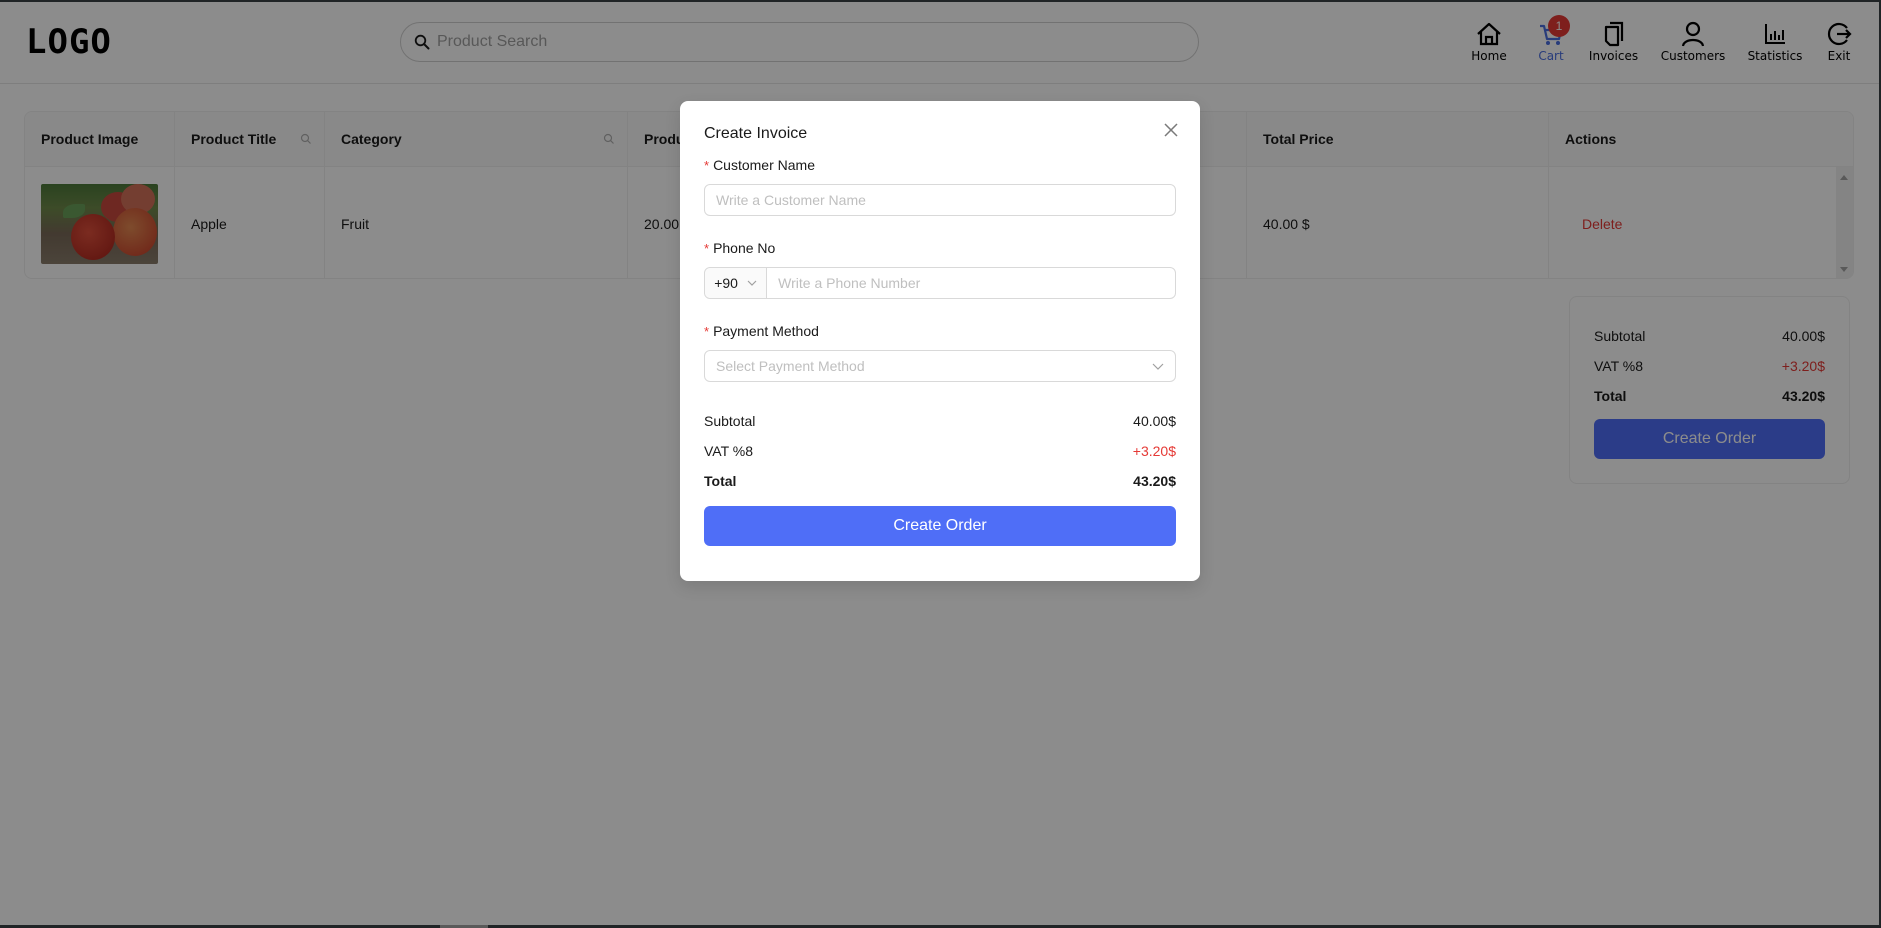  Describe the element at coordinates (940, 165) in the screenshot. I see `customer-name-label: * Customer Name` at that location.